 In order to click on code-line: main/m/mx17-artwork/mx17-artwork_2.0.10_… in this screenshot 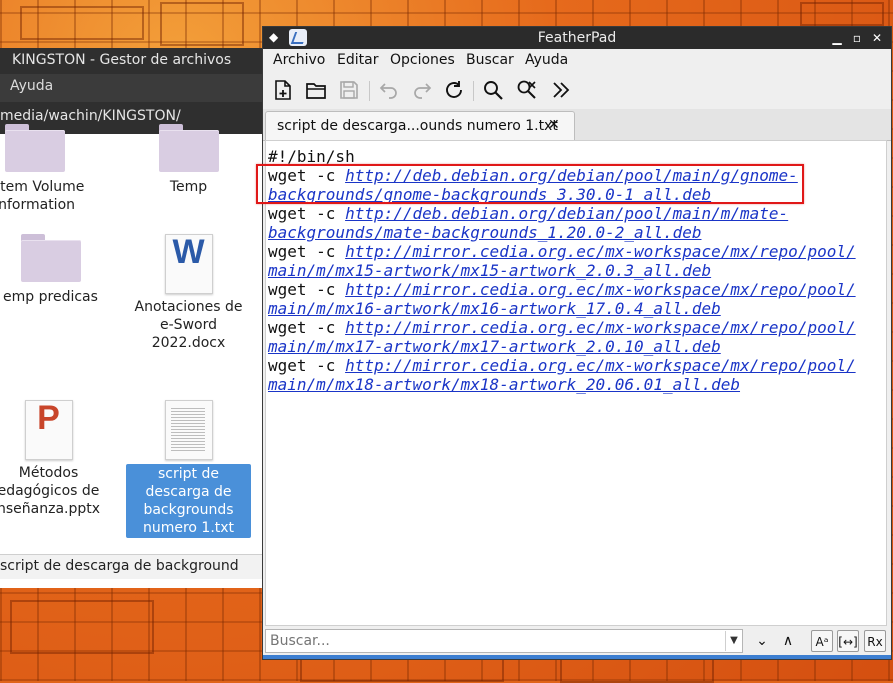, I will do `click(562, 346)`.